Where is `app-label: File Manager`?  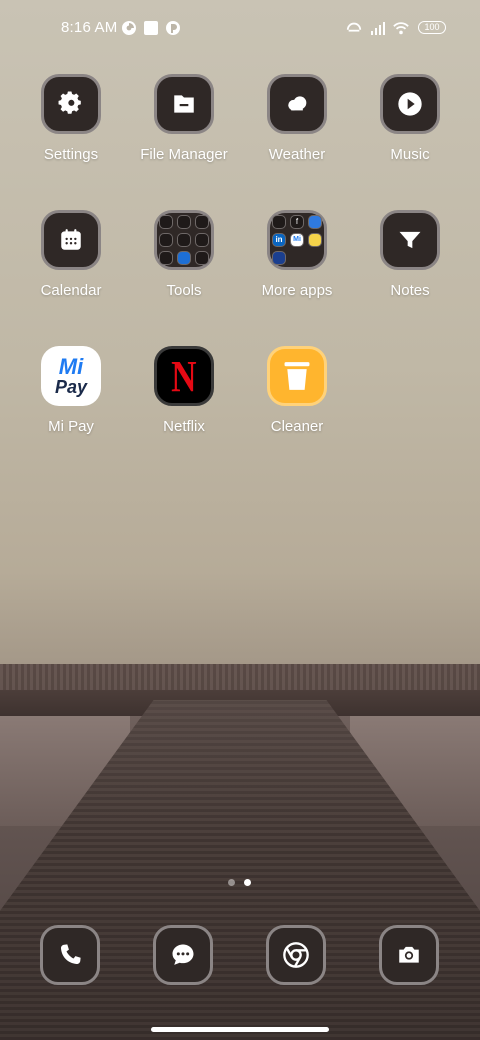
app-label: File Manager is located at coordinates (184, 154).